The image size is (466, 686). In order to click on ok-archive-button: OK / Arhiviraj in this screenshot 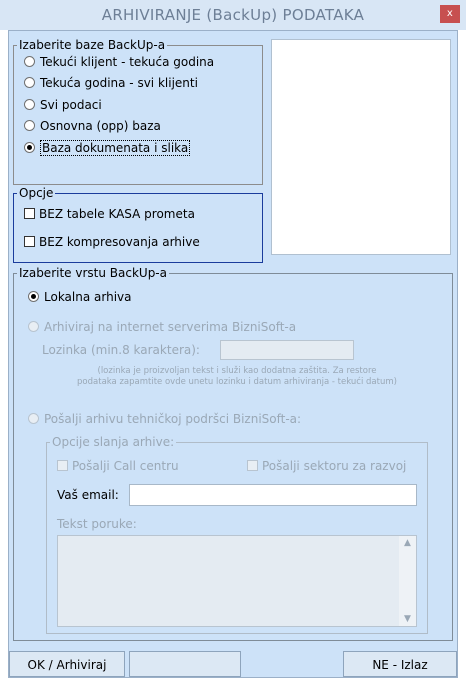, I will do `click(67, 664)`.